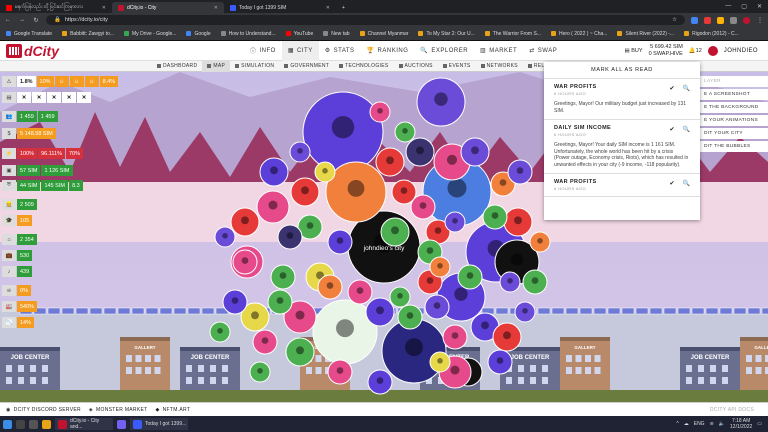  I want to click on windows-start-icon, so click(7, 424).